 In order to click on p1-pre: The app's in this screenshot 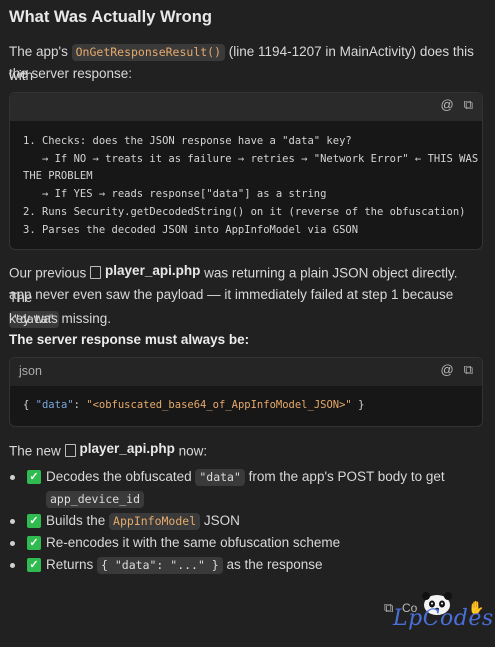, I will do `click(40, 51)`.